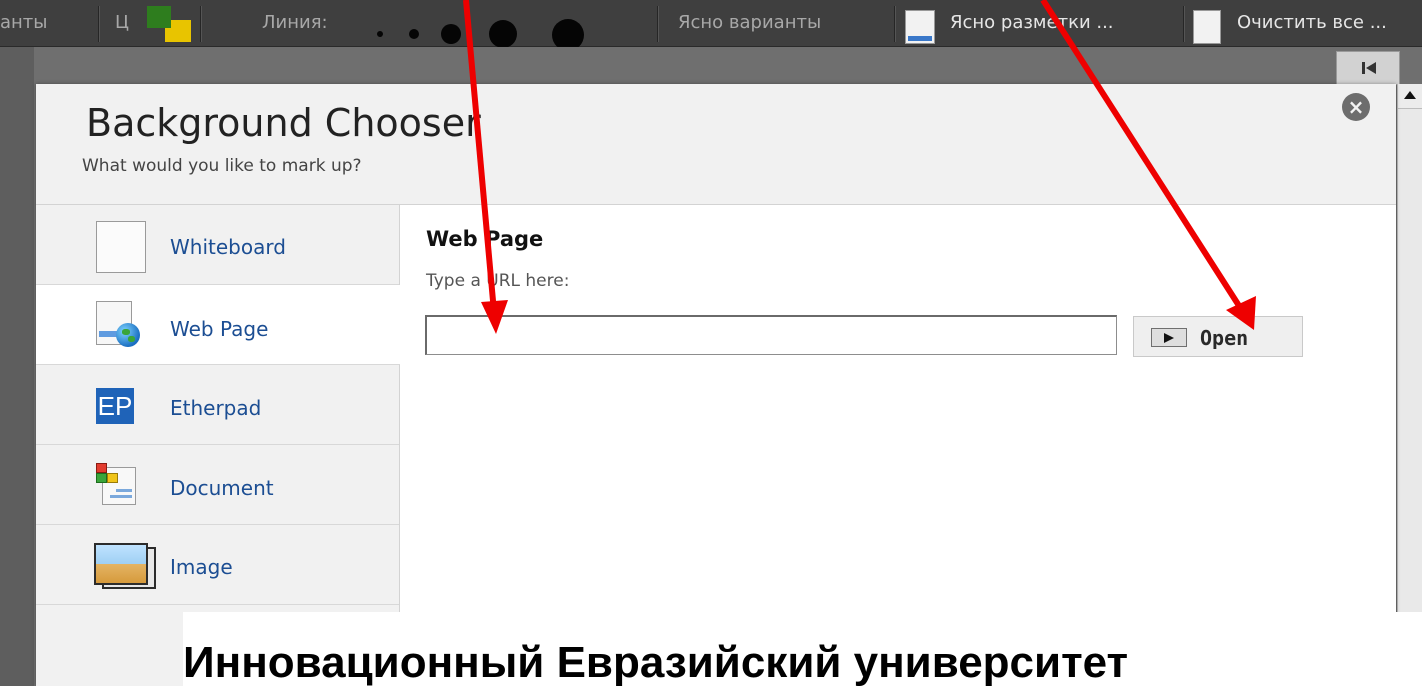  Describe the element at coordinates (1148, 165) in the screenshot. I see `arrow-to-open-button` at that location.